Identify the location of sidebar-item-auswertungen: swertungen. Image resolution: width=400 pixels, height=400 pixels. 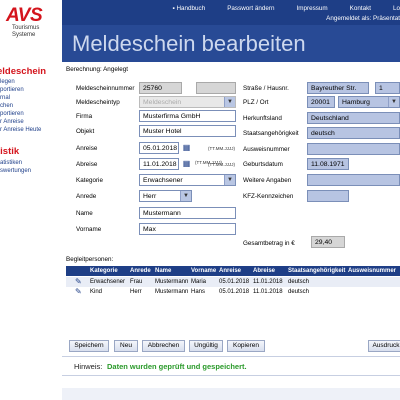
(15, 171).